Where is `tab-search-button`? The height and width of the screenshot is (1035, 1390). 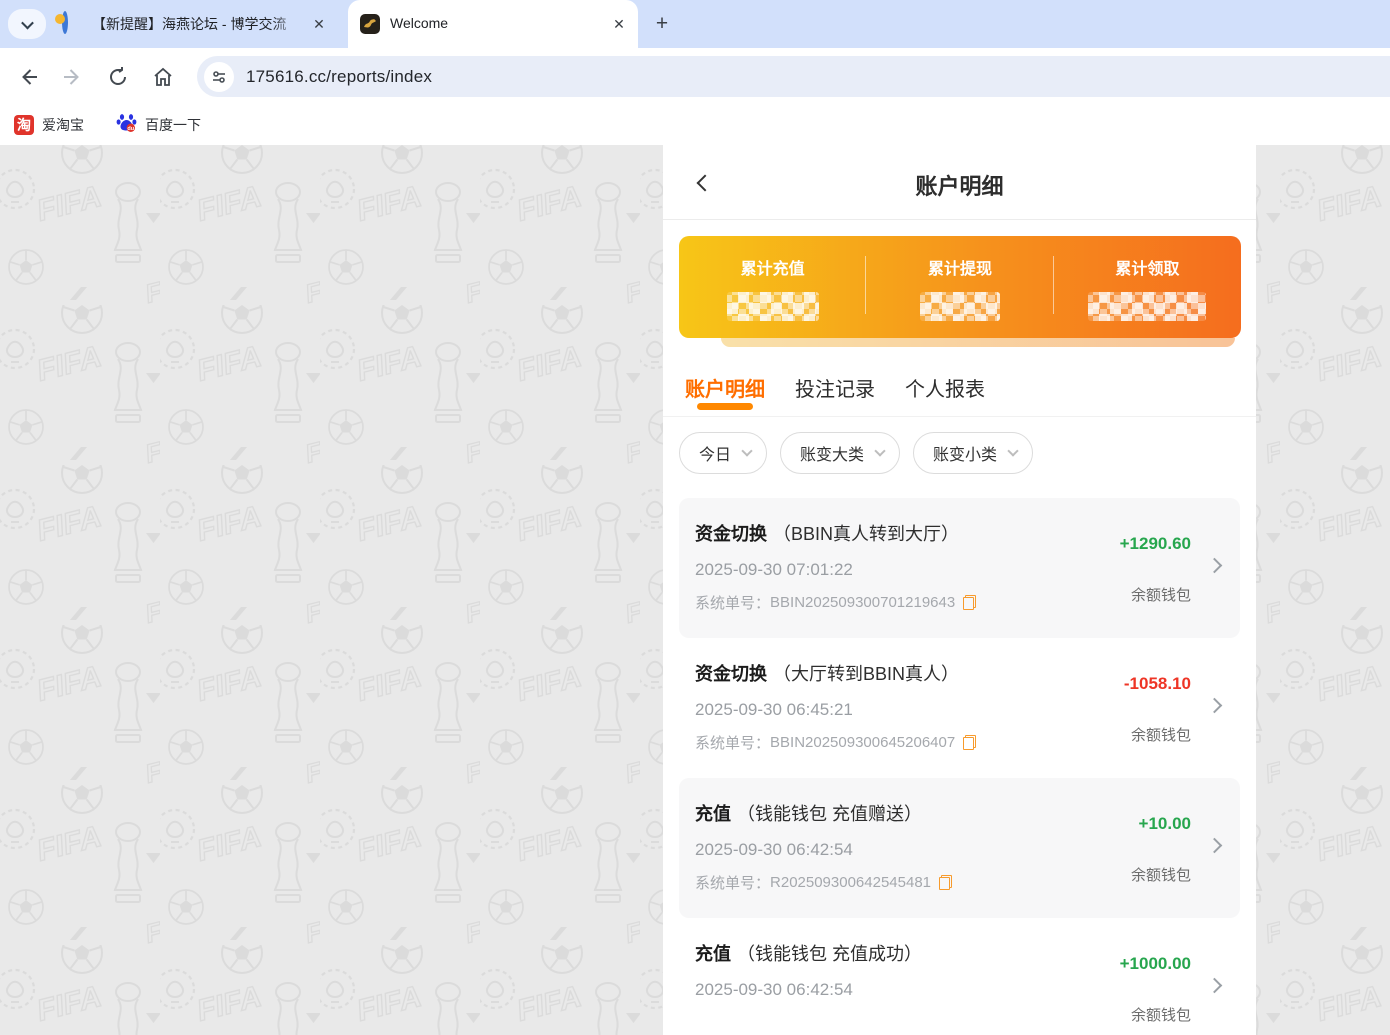 tab-search-button is located at coordinates (27, 24).